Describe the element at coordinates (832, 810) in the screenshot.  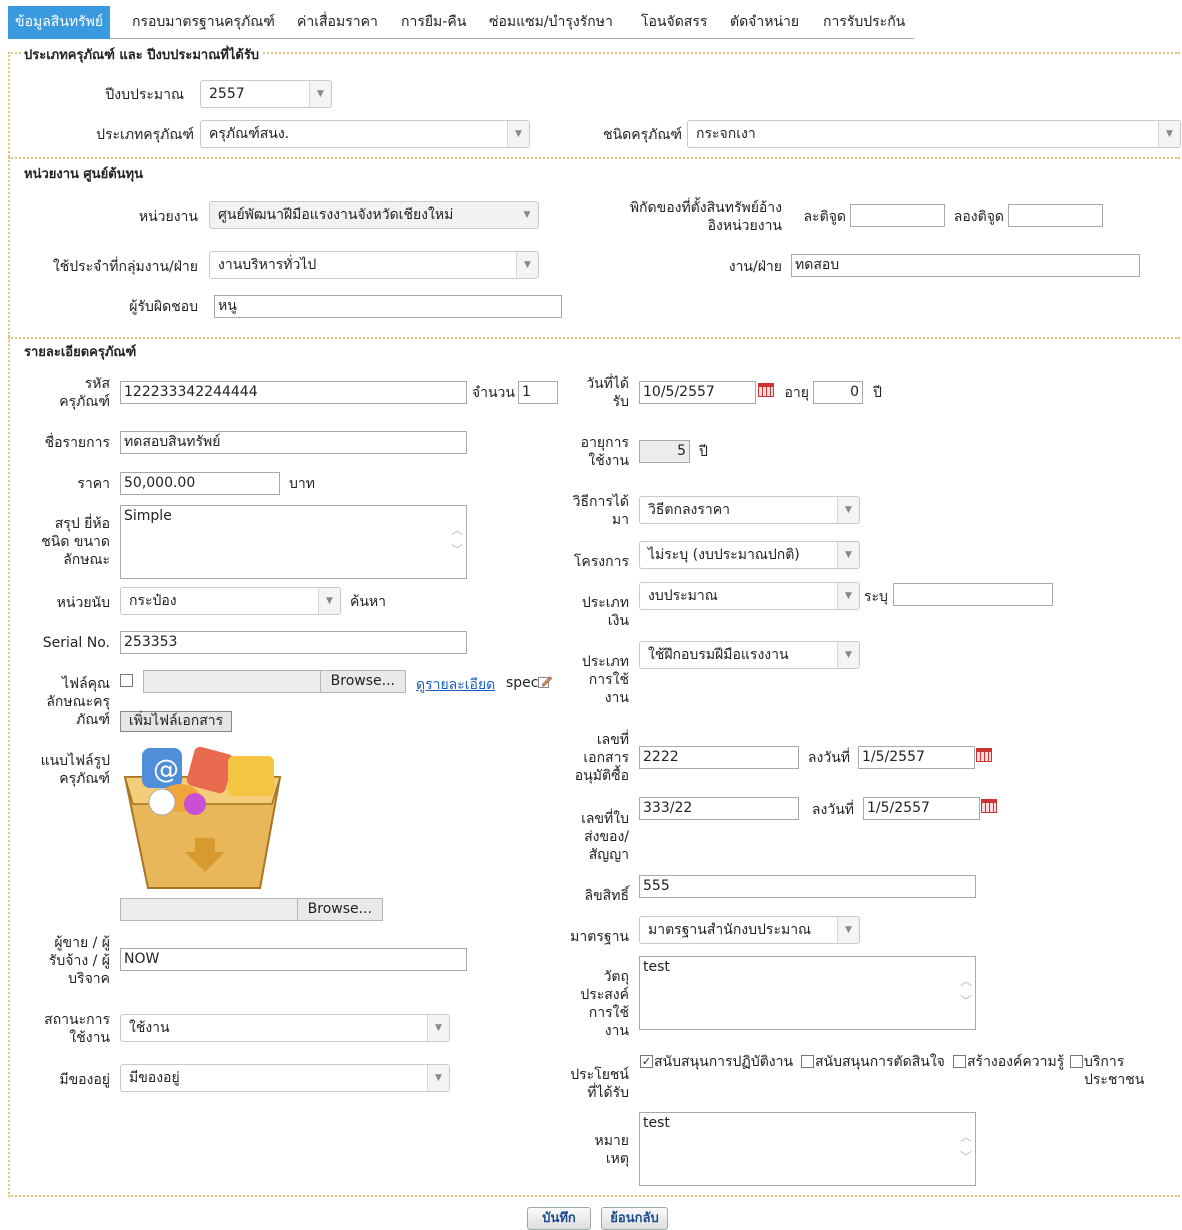
I see `contract-date-label: ลงวันที่` at that location.